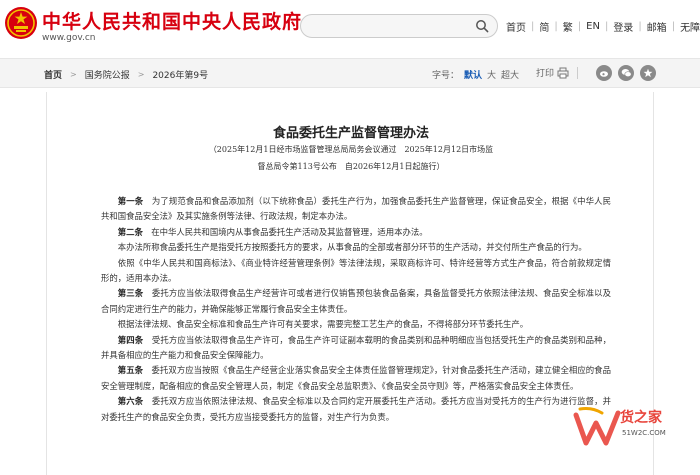 The image size is (700, 475). Describe the element at coordinates (130, 370) in the screenshot. I see `article-number: 第五条` at that location.